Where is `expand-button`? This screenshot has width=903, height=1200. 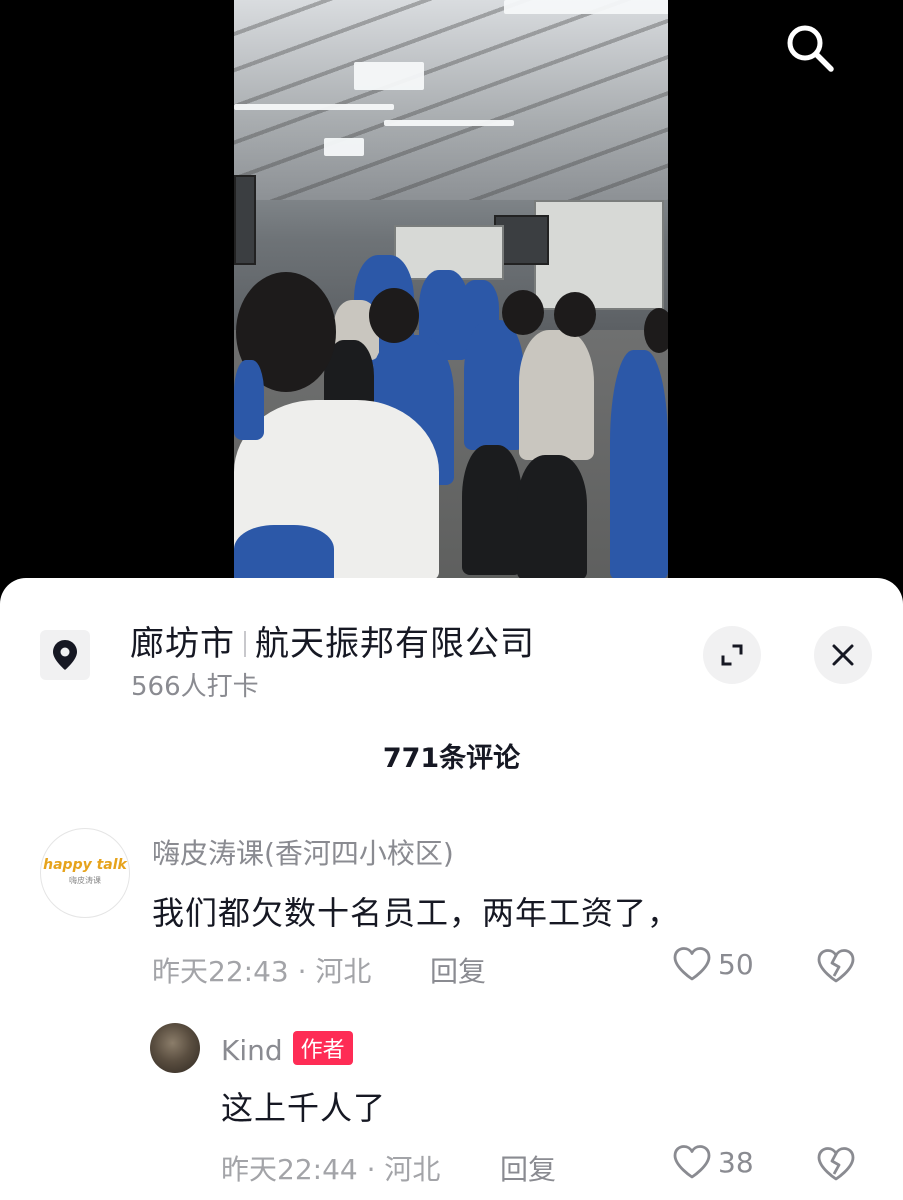
expand-button is located at coordinates (732, 655).